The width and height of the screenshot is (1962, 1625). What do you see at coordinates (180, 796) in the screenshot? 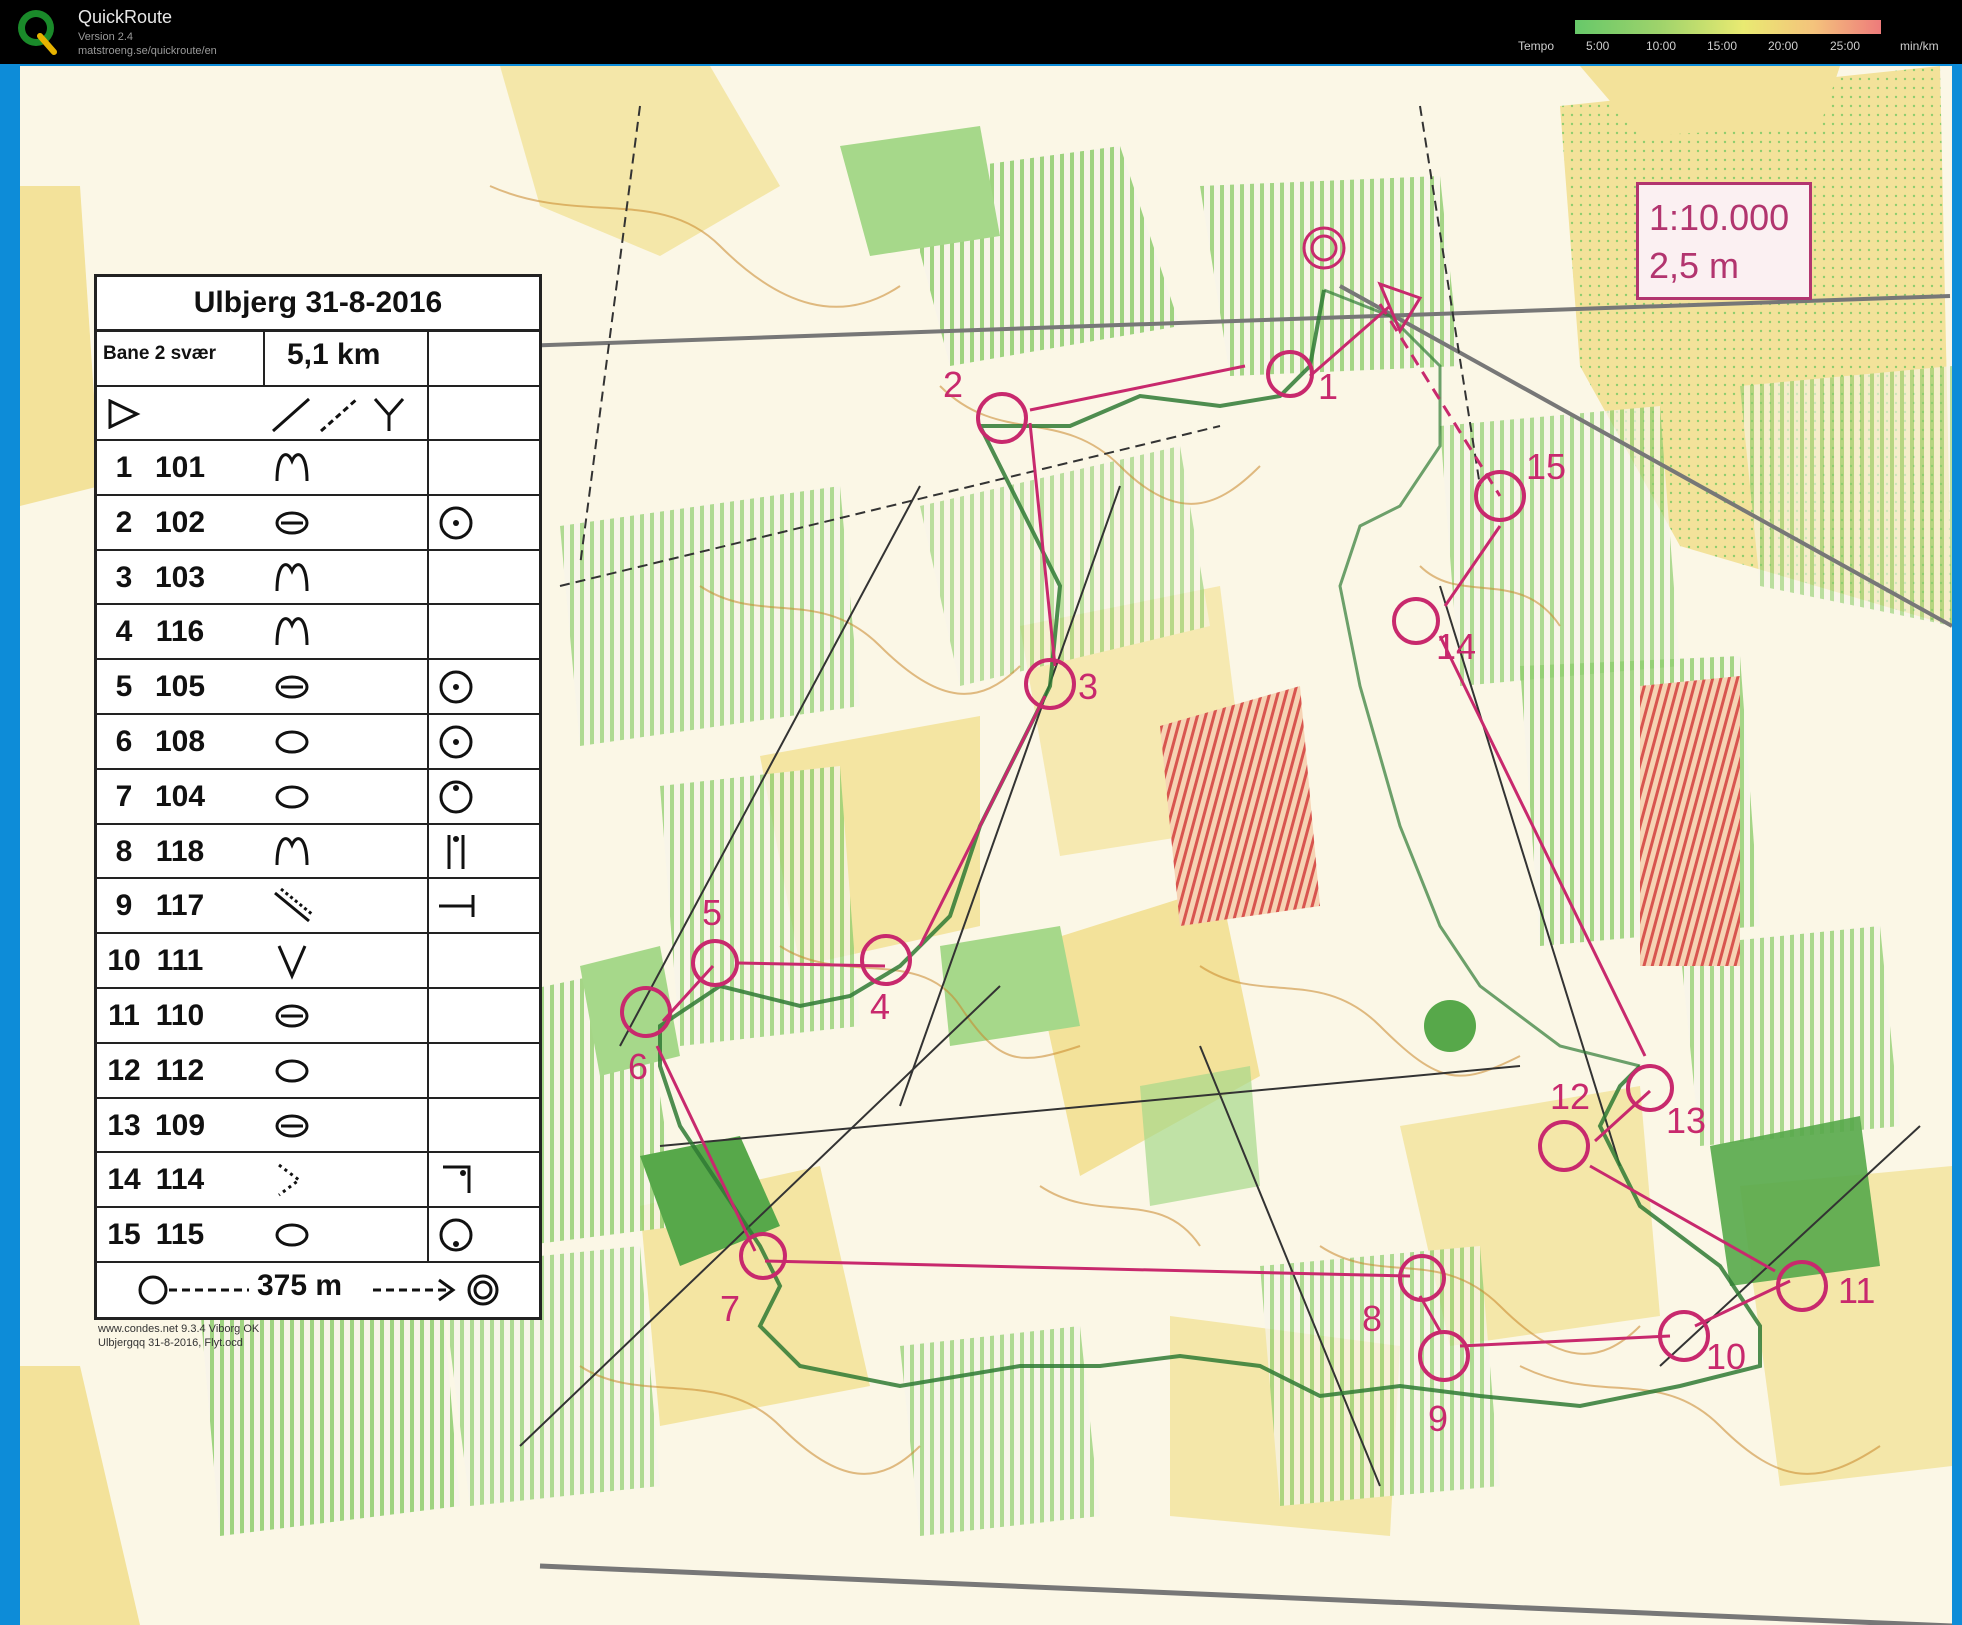
I see `control-code: 104` at bounding box center [180, 796].